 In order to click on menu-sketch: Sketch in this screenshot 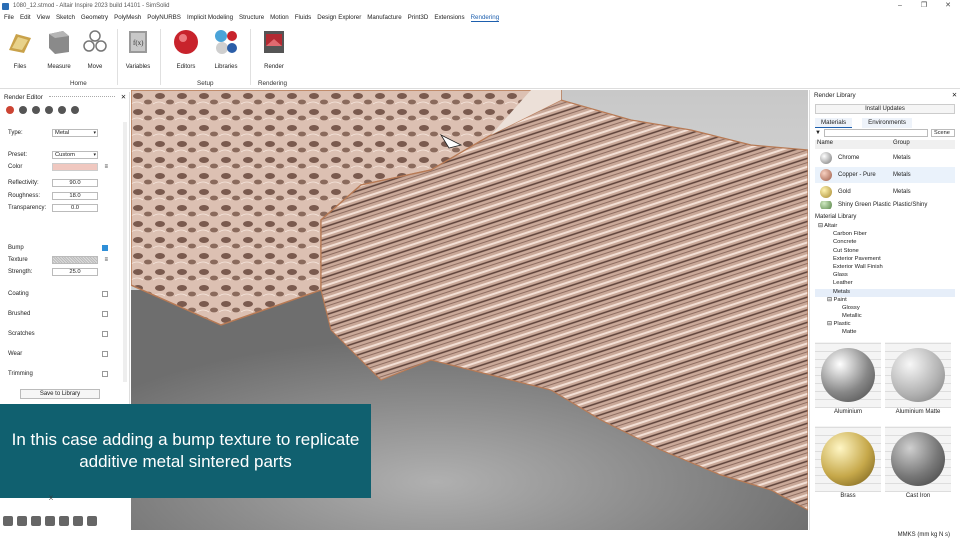, I will do `click(65, 17)`.